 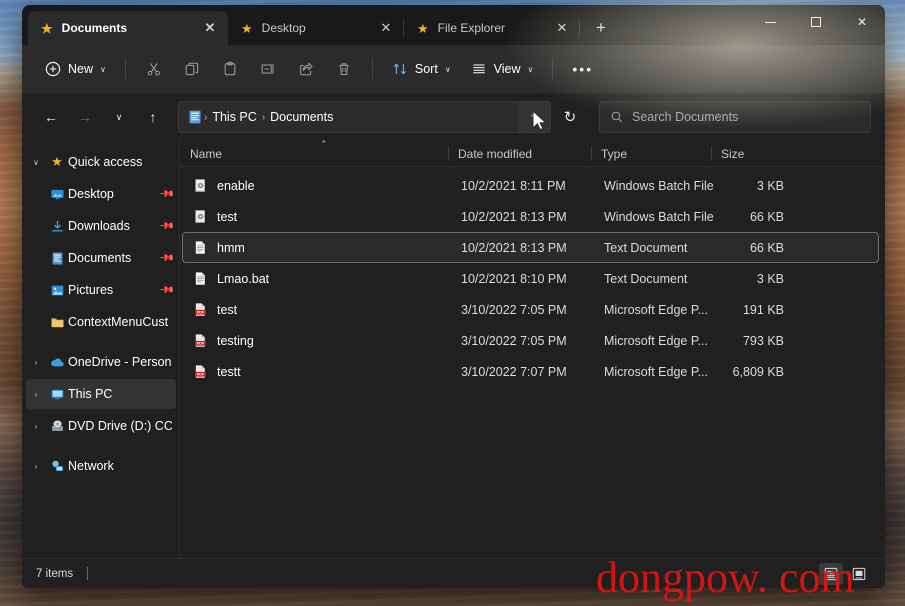 What do you see at coordinates (507, 69) in the screenshot?
I see `view-button-label: View` at bounding box center [507, 69].